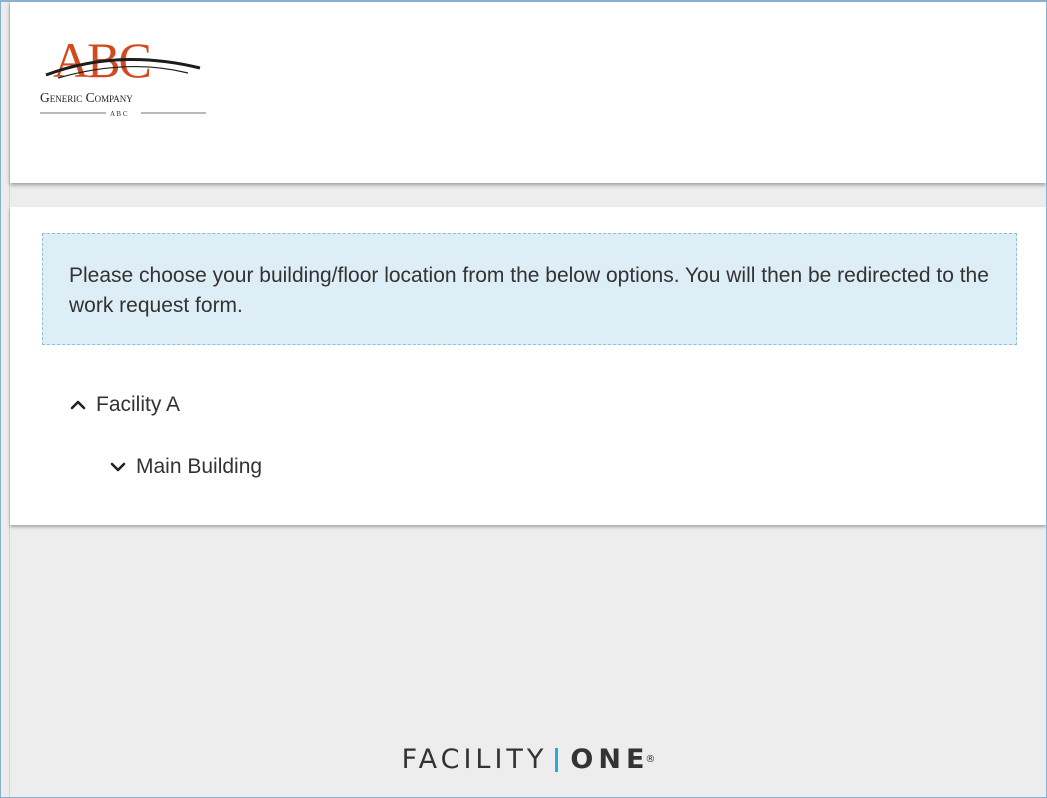  I want to click on tree-item-main-building: Main Building, so click(185, 467).